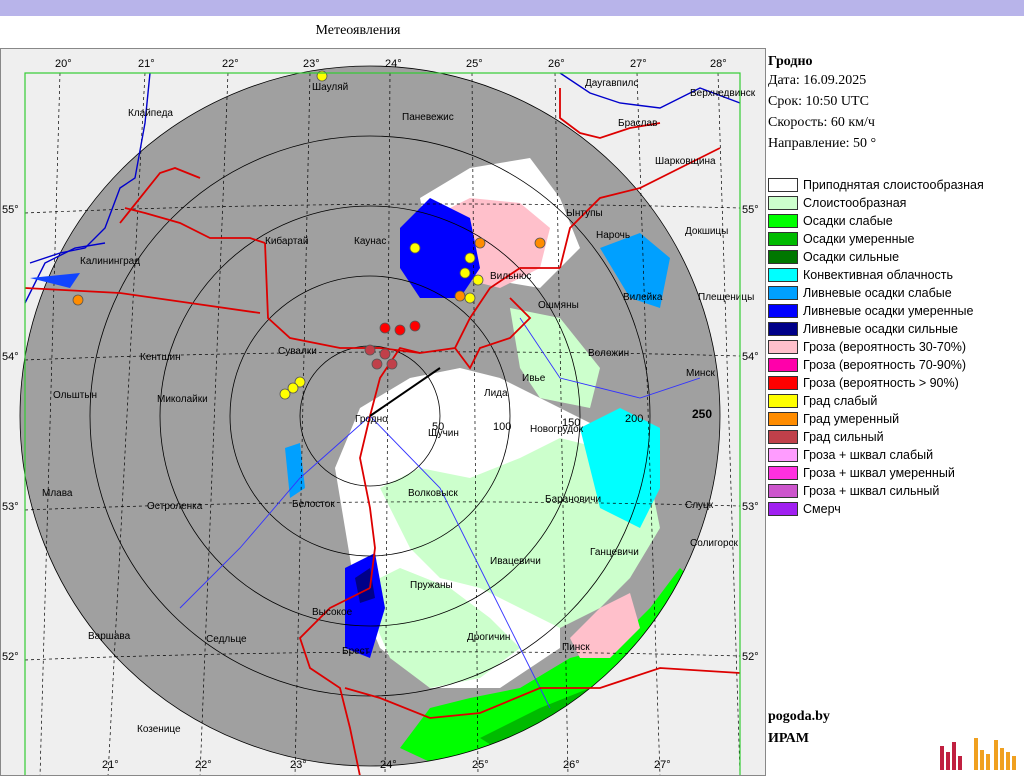  What do you see at coordinates (431, 585) in the screenshot?
I see `city-label: Пружаны` at bounding box center [431, 585].